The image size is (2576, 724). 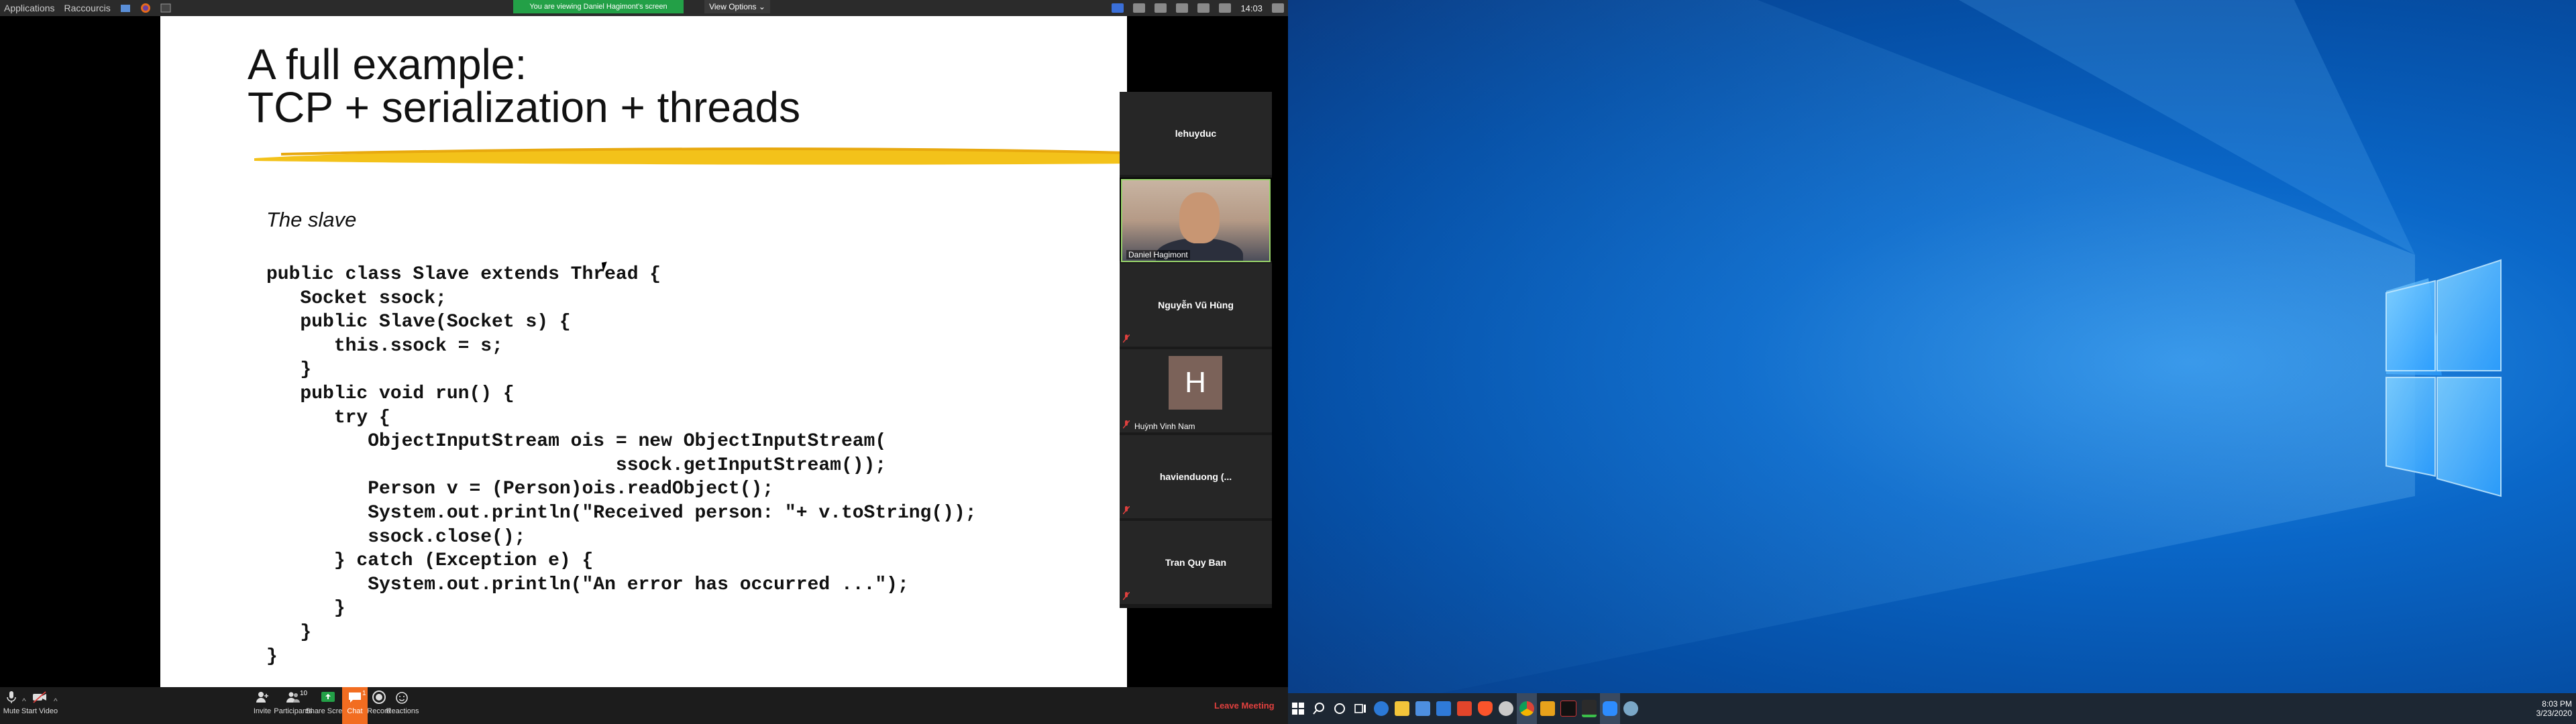 I want to click on panel-clock: 14:03, so click(x=1251, y=8).